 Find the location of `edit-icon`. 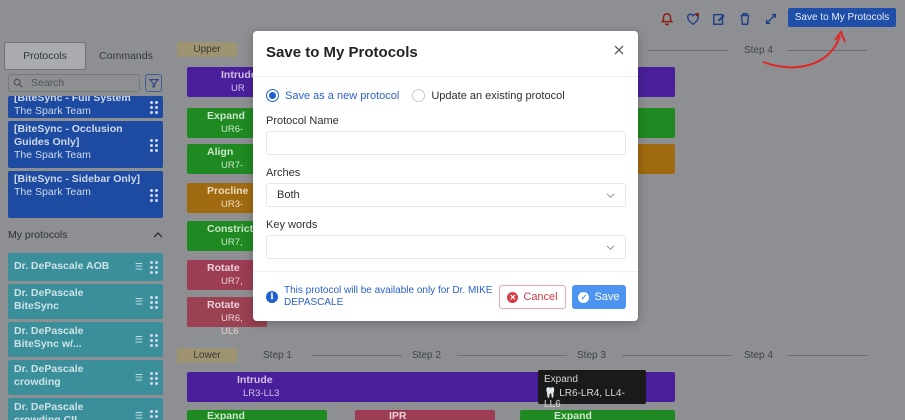

edit-icon is located at coordinates (719, 19).